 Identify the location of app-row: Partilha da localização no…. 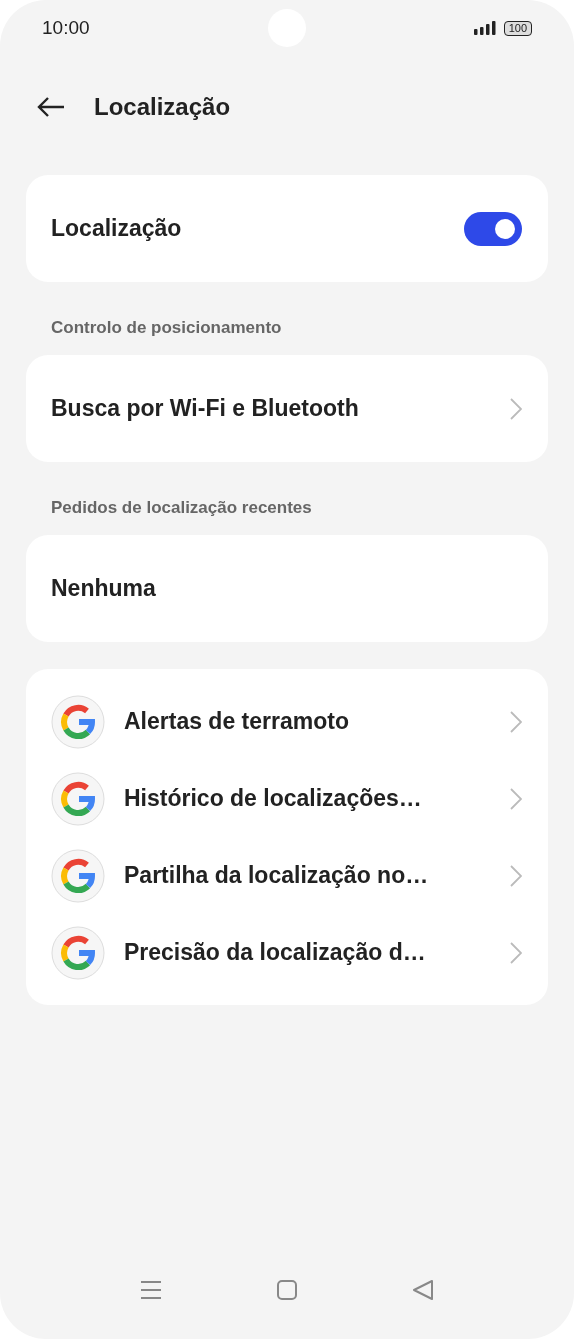
(287, 875).